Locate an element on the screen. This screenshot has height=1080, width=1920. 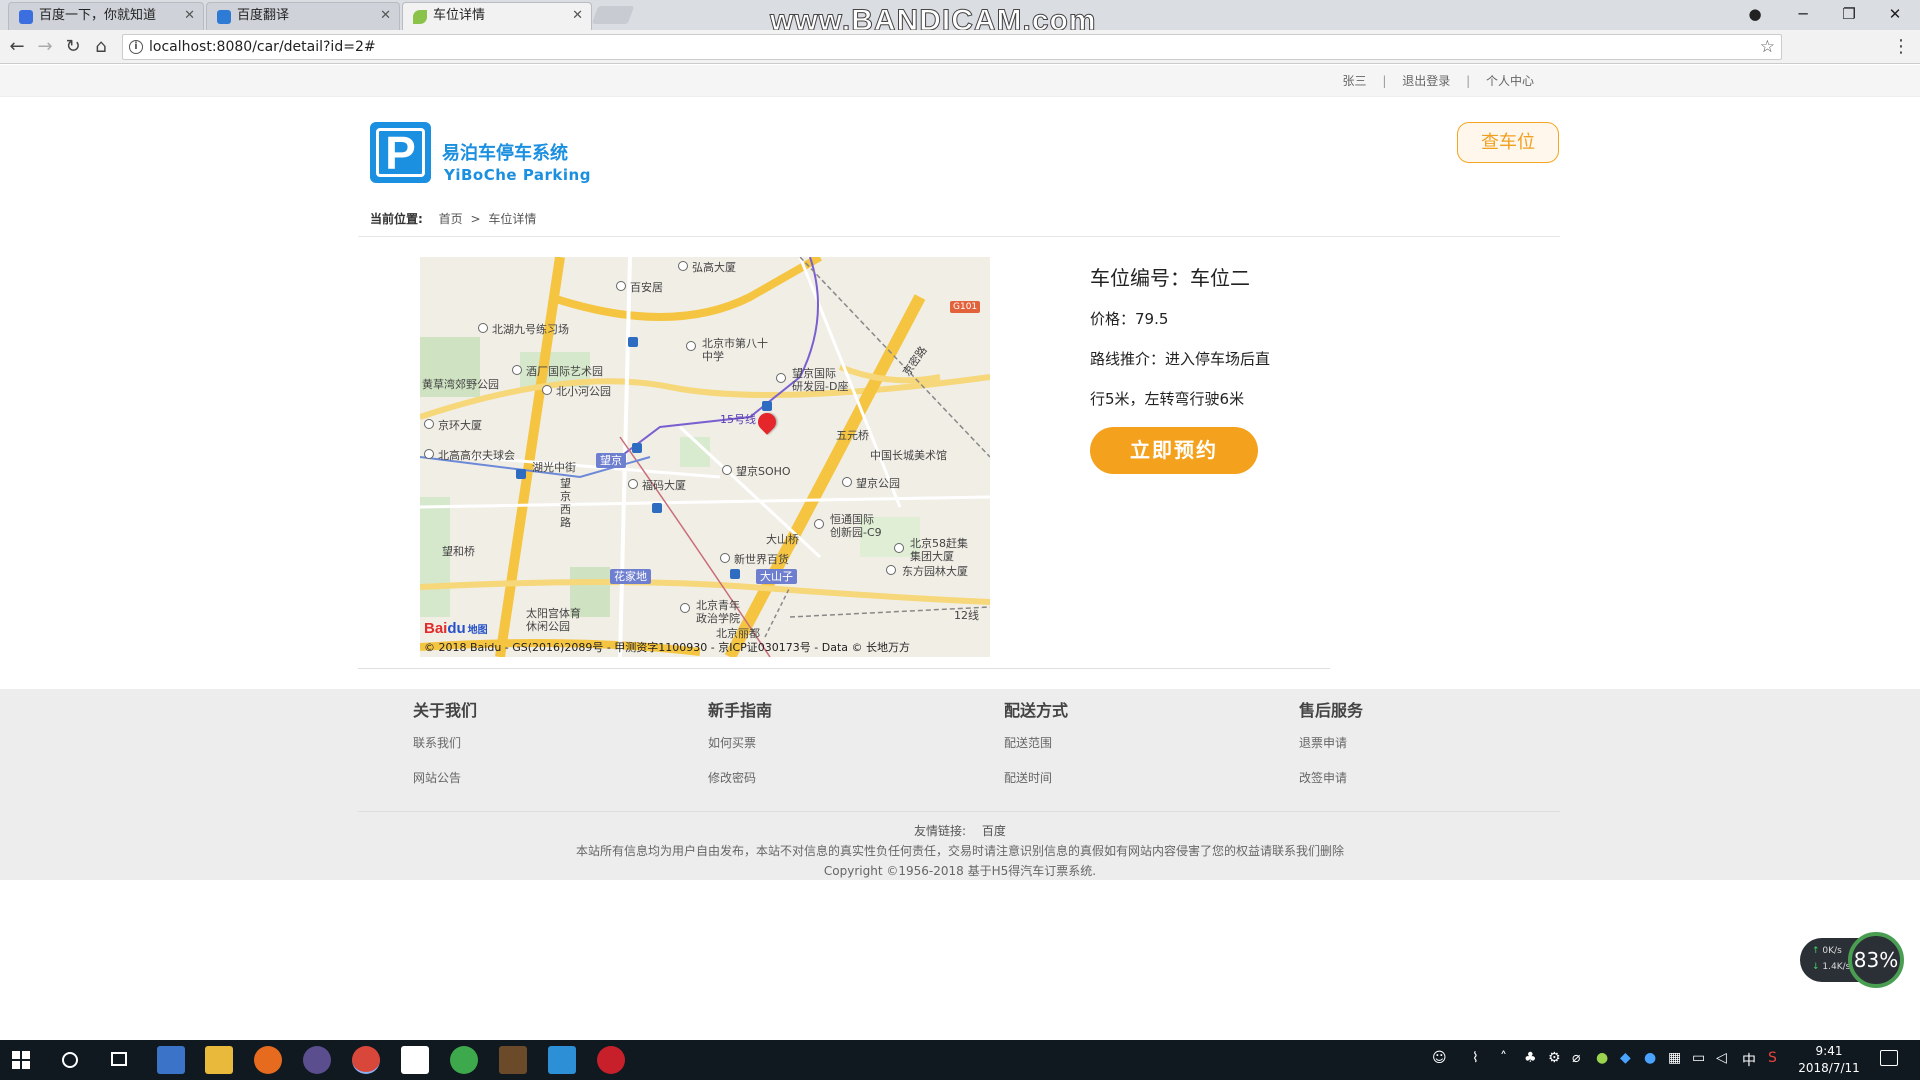
volume-icon: ◁ is located at coordinates (1721, 1058).